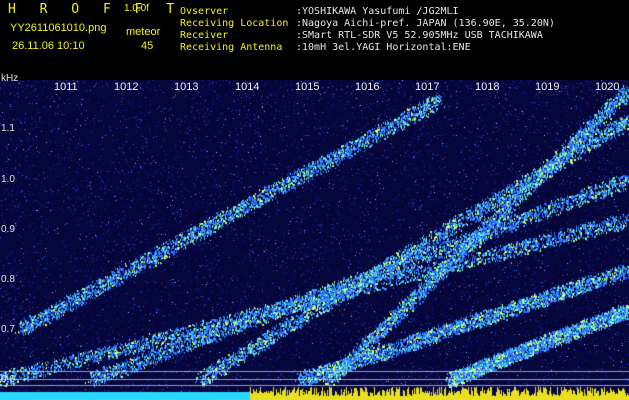 The width and height of the screenshot is (629, 400). What do you see at coordinates (231, 47) in the screenshot?
I see `info-key-antenna: Receiving Antenna` at bounding box center [231, 47].